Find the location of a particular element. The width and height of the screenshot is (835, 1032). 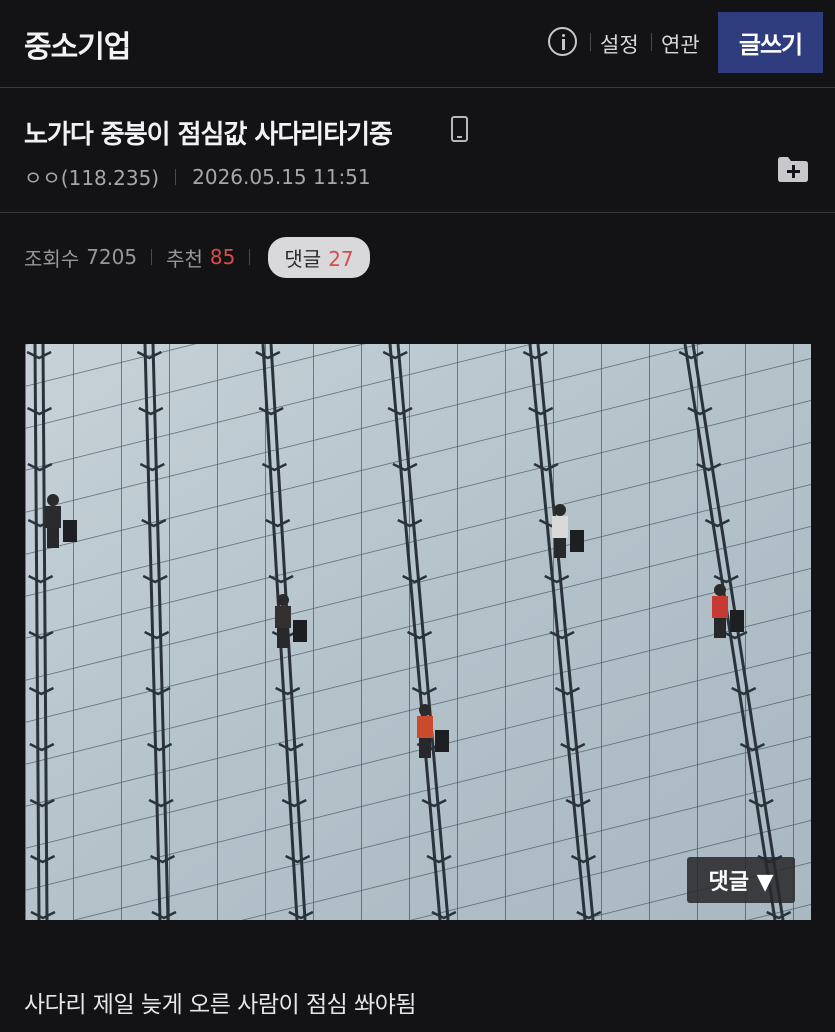

comment-toggle-button: 댓글 ▼ is located at coordinates (741, 880).